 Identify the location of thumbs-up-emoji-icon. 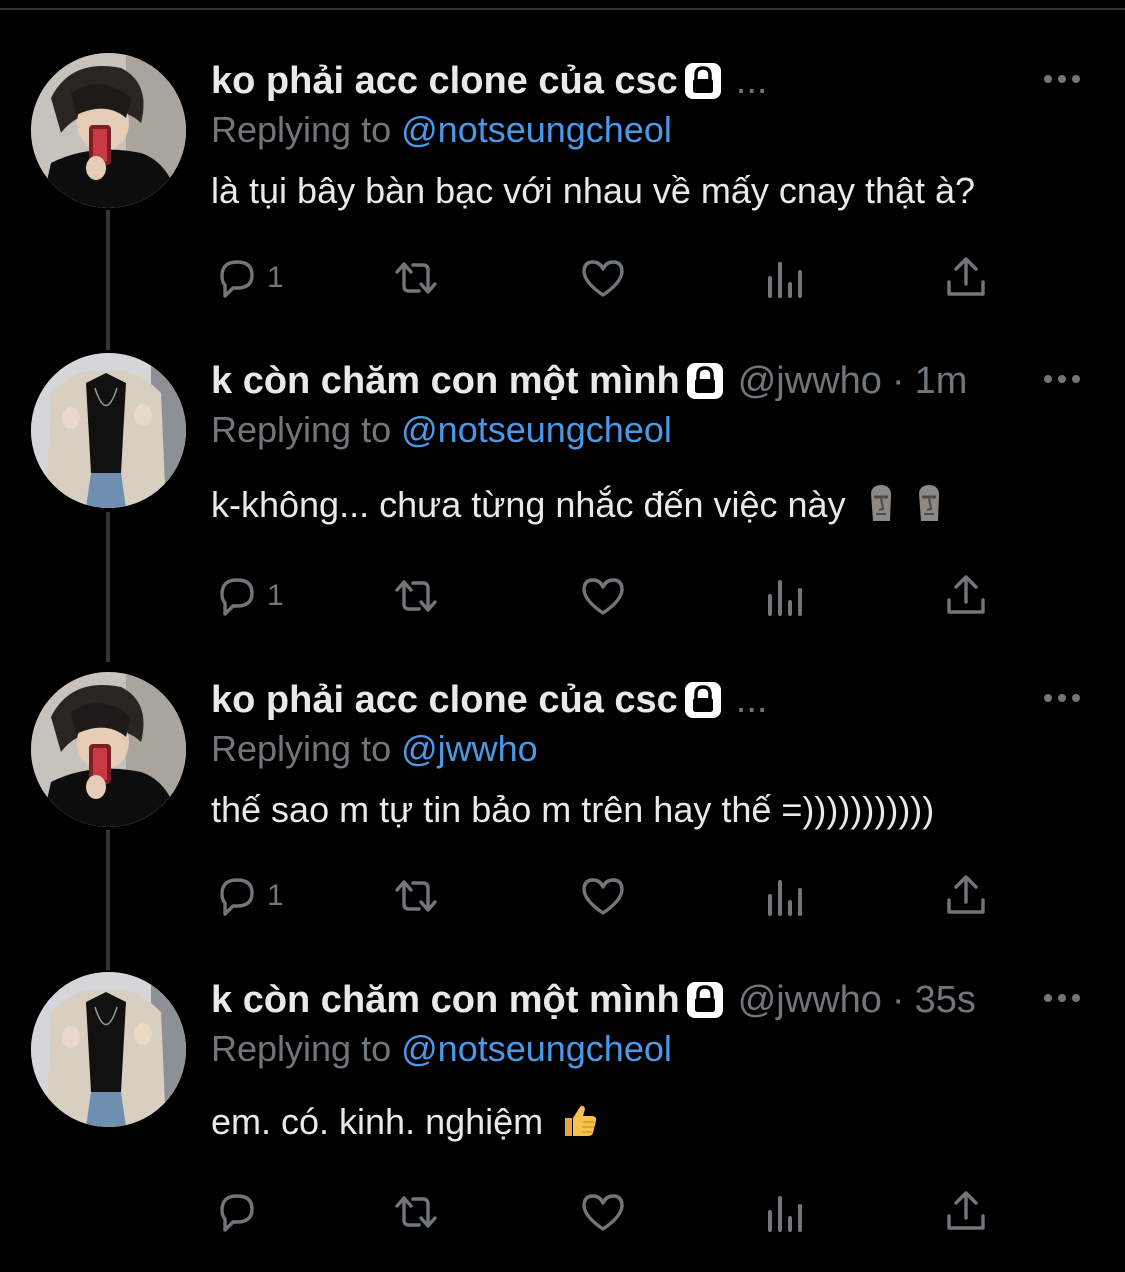
(581, 1120).